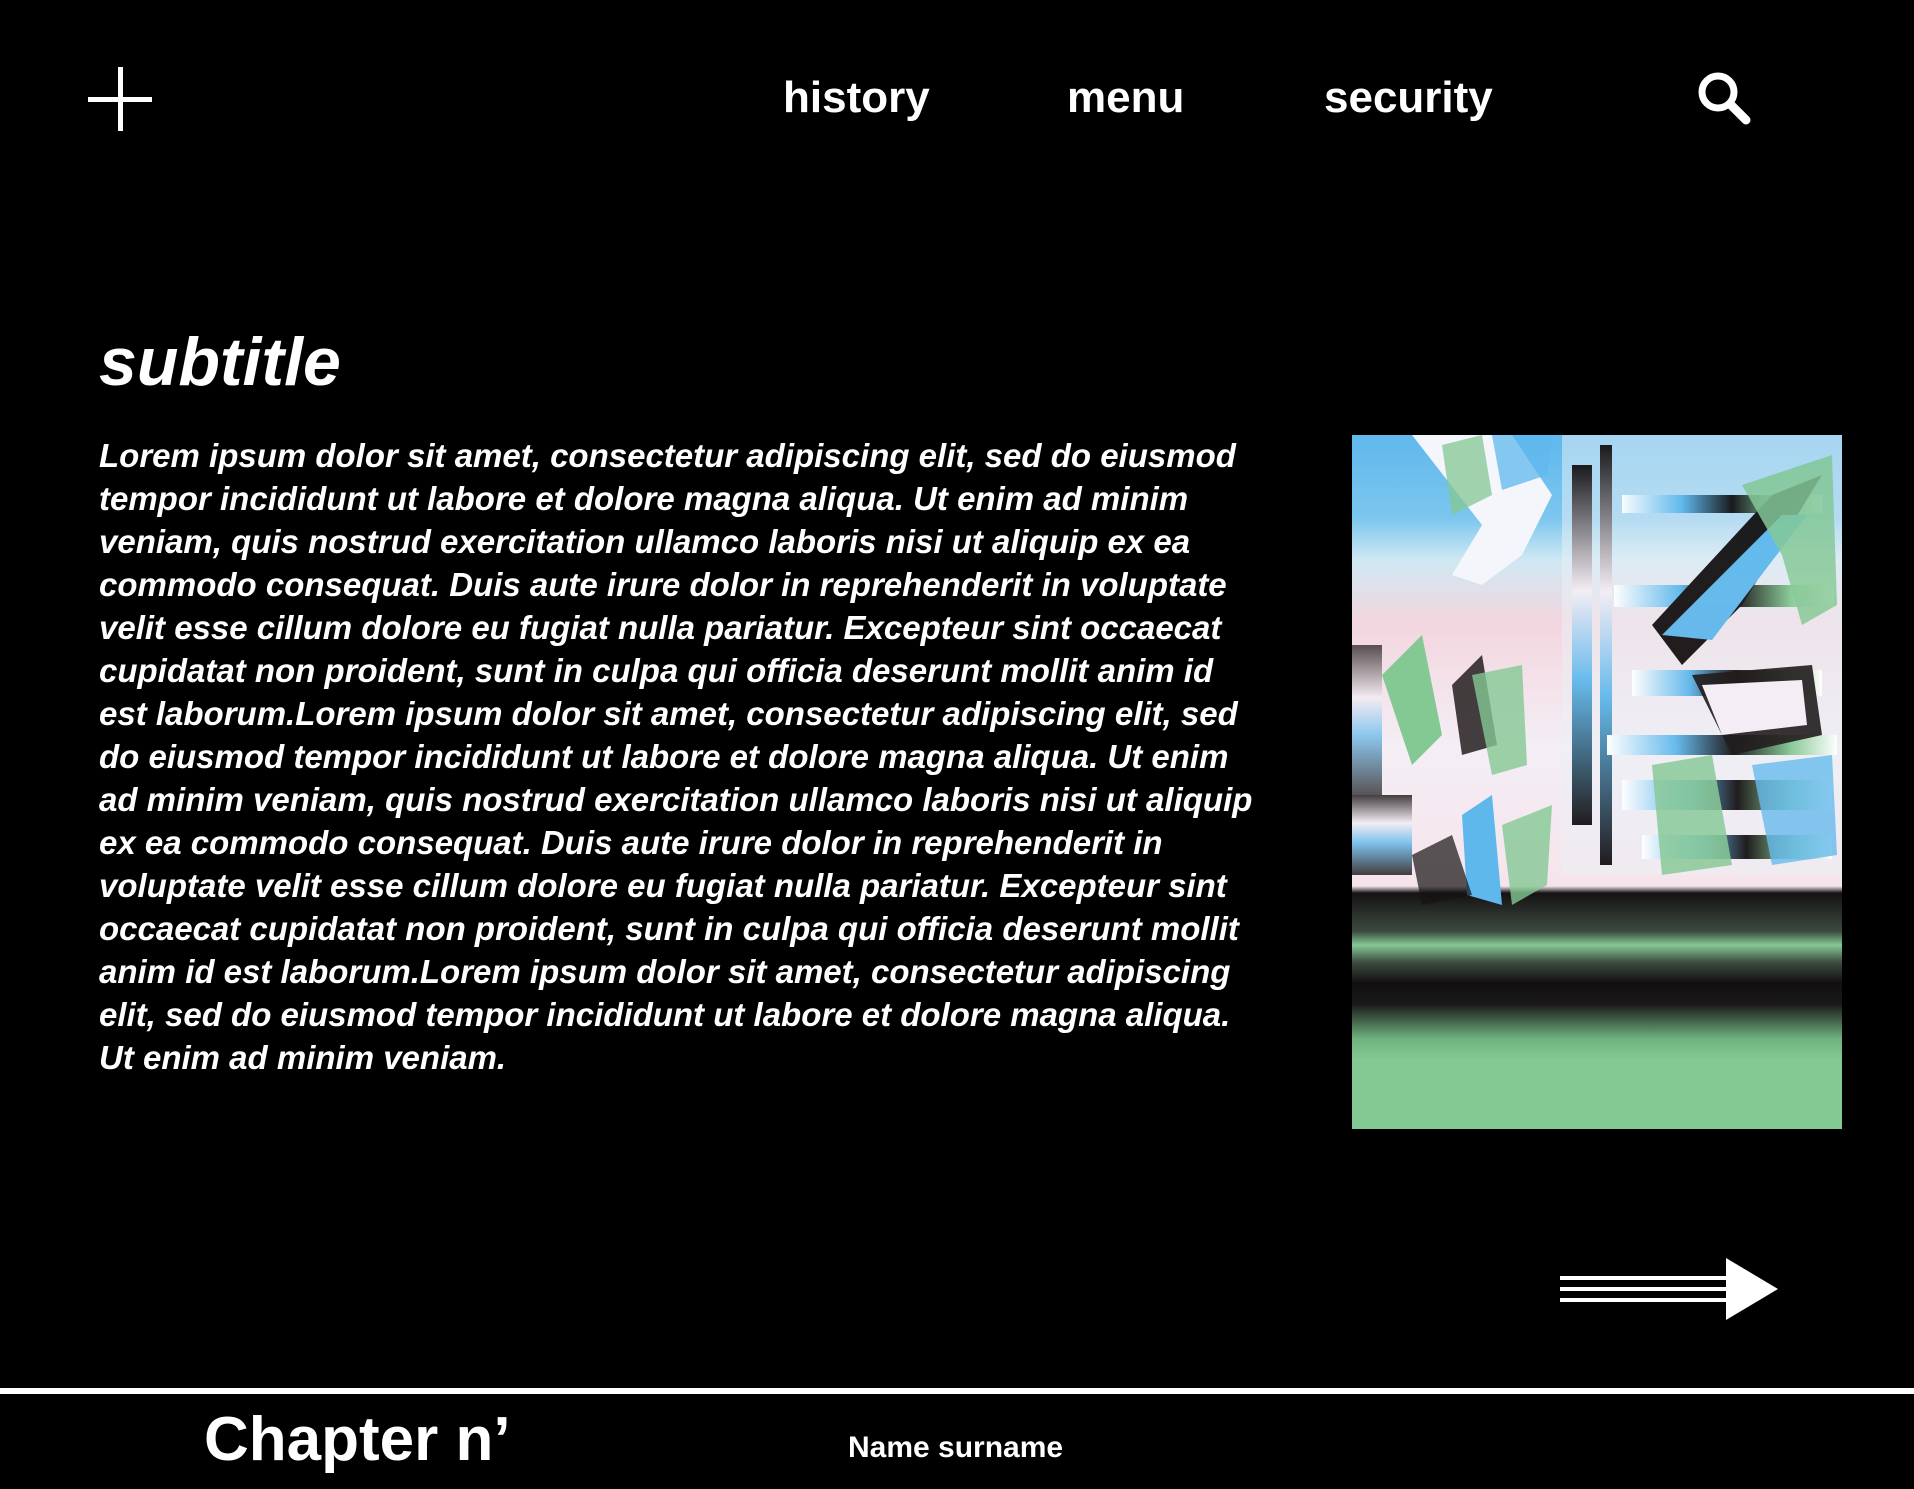 The width and height of the screenshot is (1914, 1489). Describe the element at coordinates (1669, 1289) in the screenshot. I see `arrow-right-icon` at that location.